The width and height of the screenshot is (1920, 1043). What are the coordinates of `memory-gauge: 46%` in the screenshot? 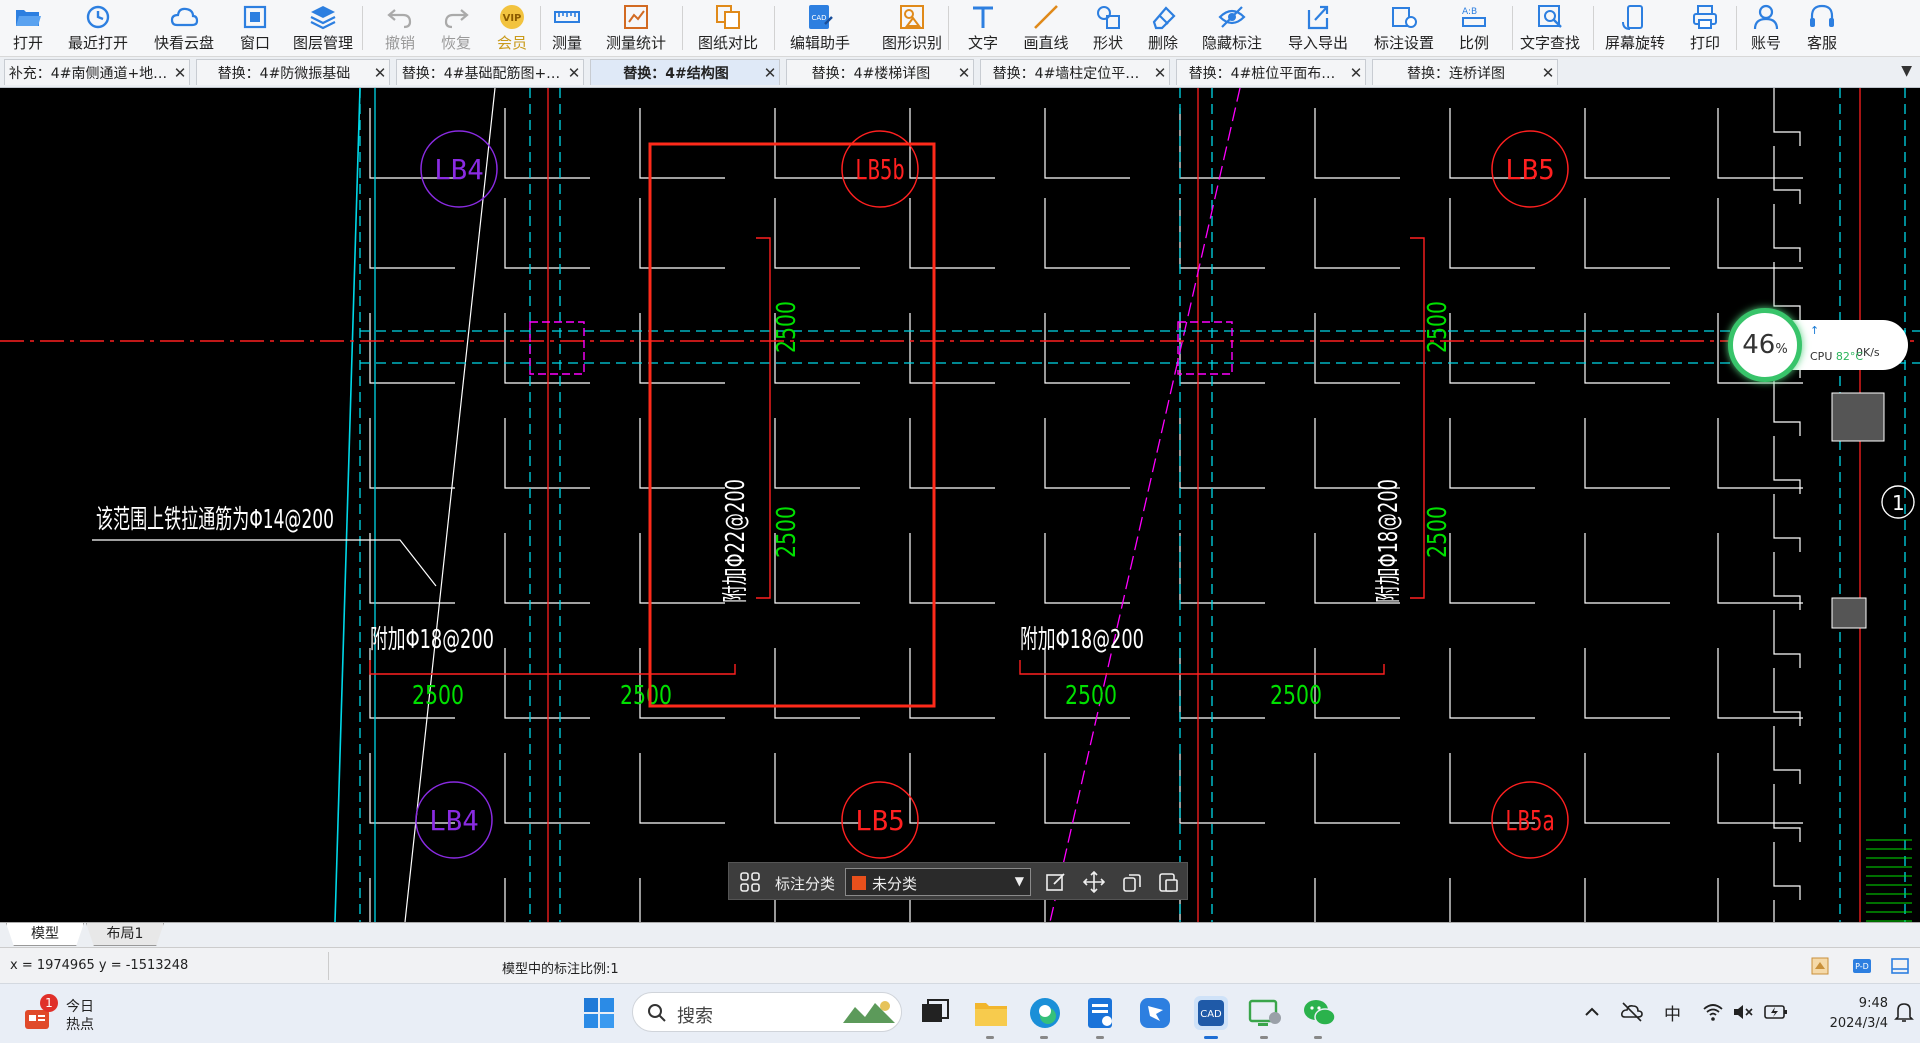 It's located at (1765, 345).